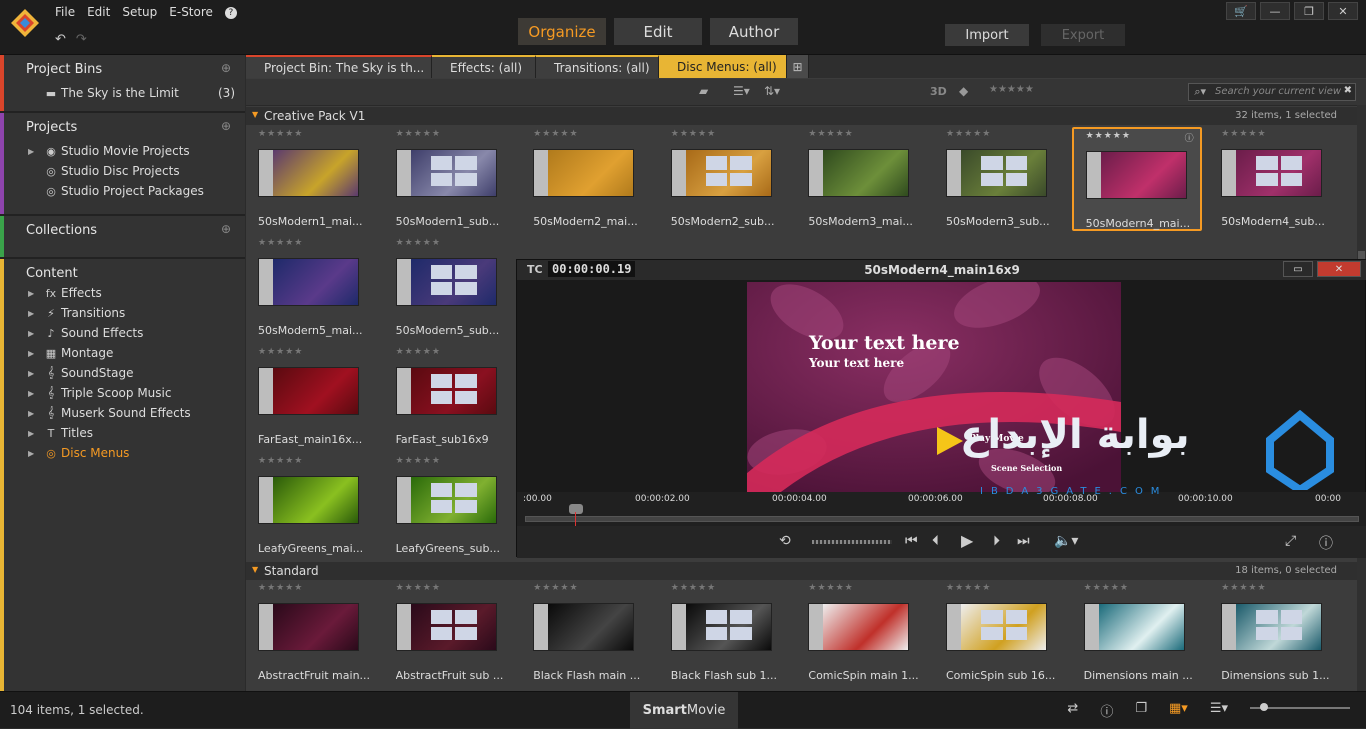 Image resolution: width=1366 pixels, height=729 pixels. What do you see at coordinates (1343, 11) in the screenshot?
I see `close-button: ✕` at bounding box center [1343, 11].